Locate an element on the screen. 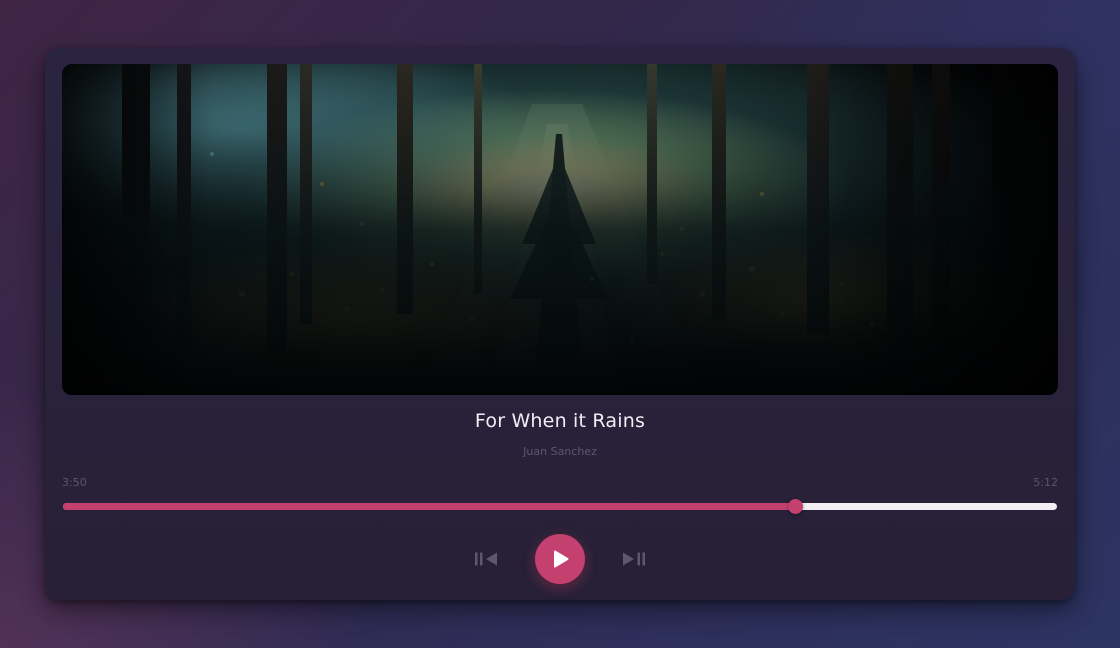 The image size is (1120, 648). playback-controls is located at coordinates (560, 559).